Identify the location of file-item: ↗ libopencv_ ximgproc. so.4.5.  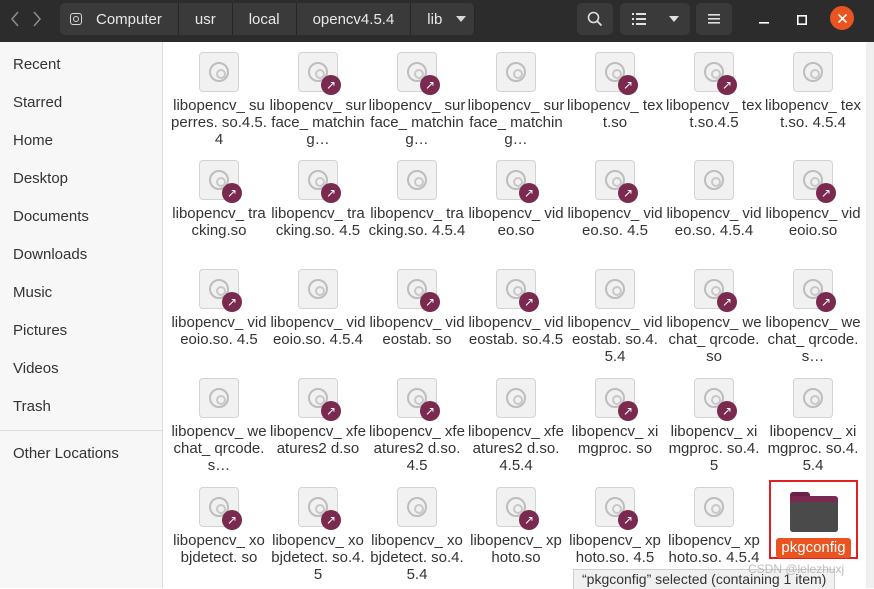
(714, 421).